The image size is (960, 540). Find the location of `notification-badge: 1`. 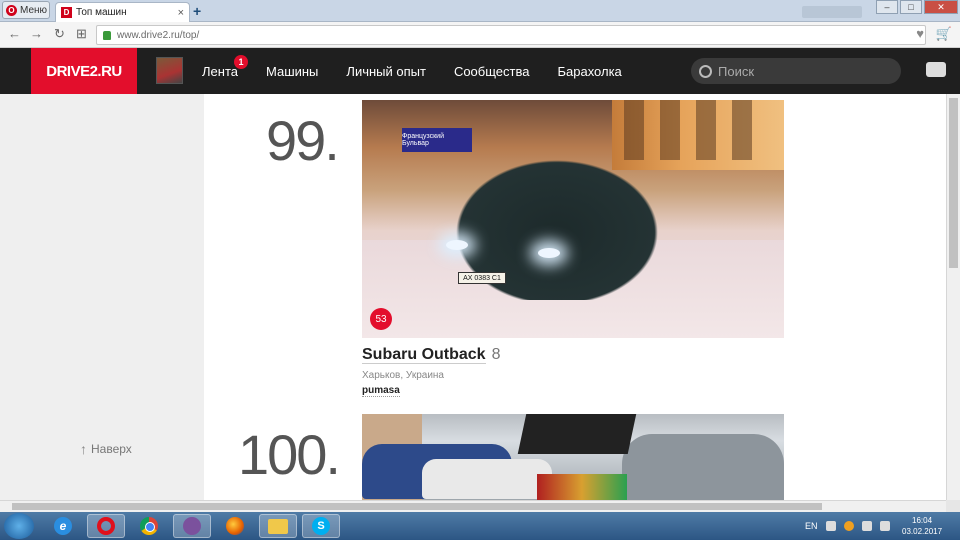

notification-badge: 1 is located at coordinates (240, 61).